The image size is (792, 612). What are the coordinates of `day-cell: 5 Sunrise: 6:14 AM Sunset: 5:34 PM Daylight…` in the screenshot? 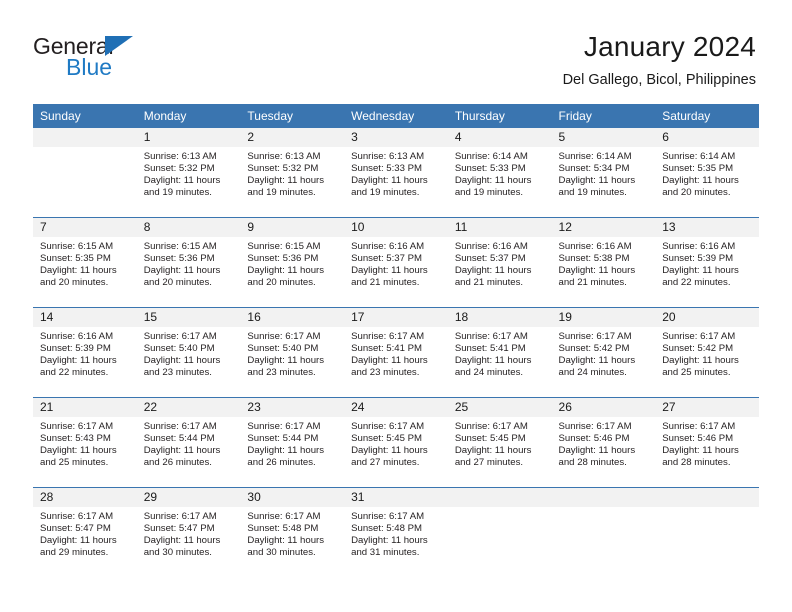 It's located at (603, 172).